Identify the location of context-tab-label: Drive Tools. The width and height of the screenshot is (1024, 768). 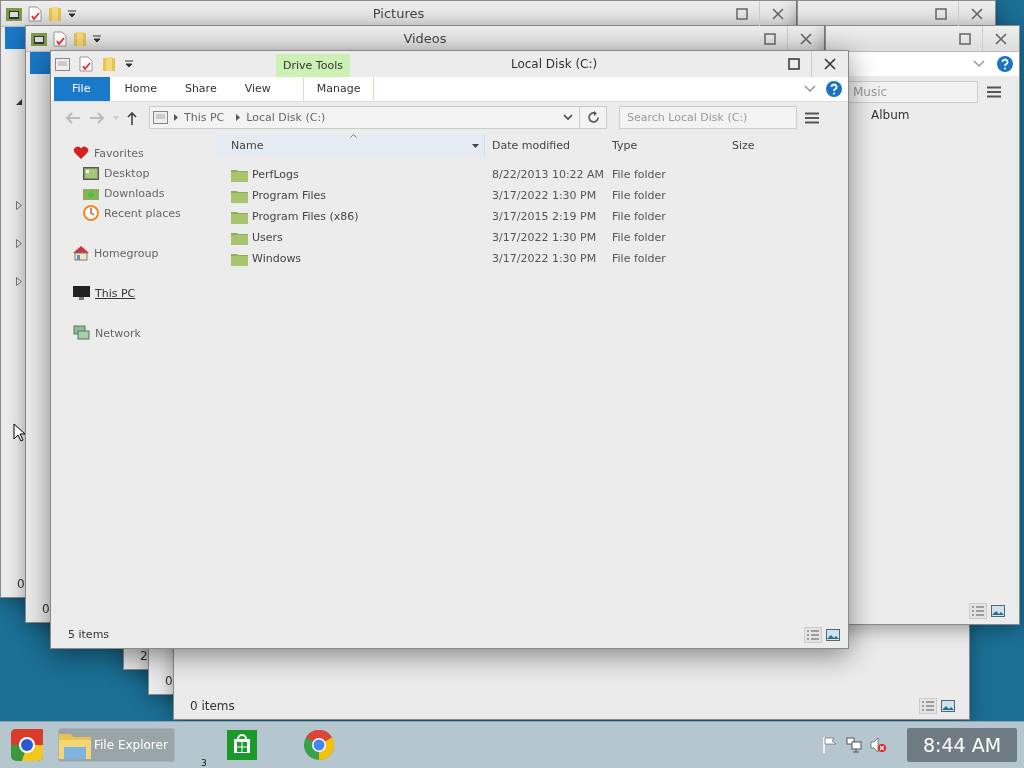
(313, 65).